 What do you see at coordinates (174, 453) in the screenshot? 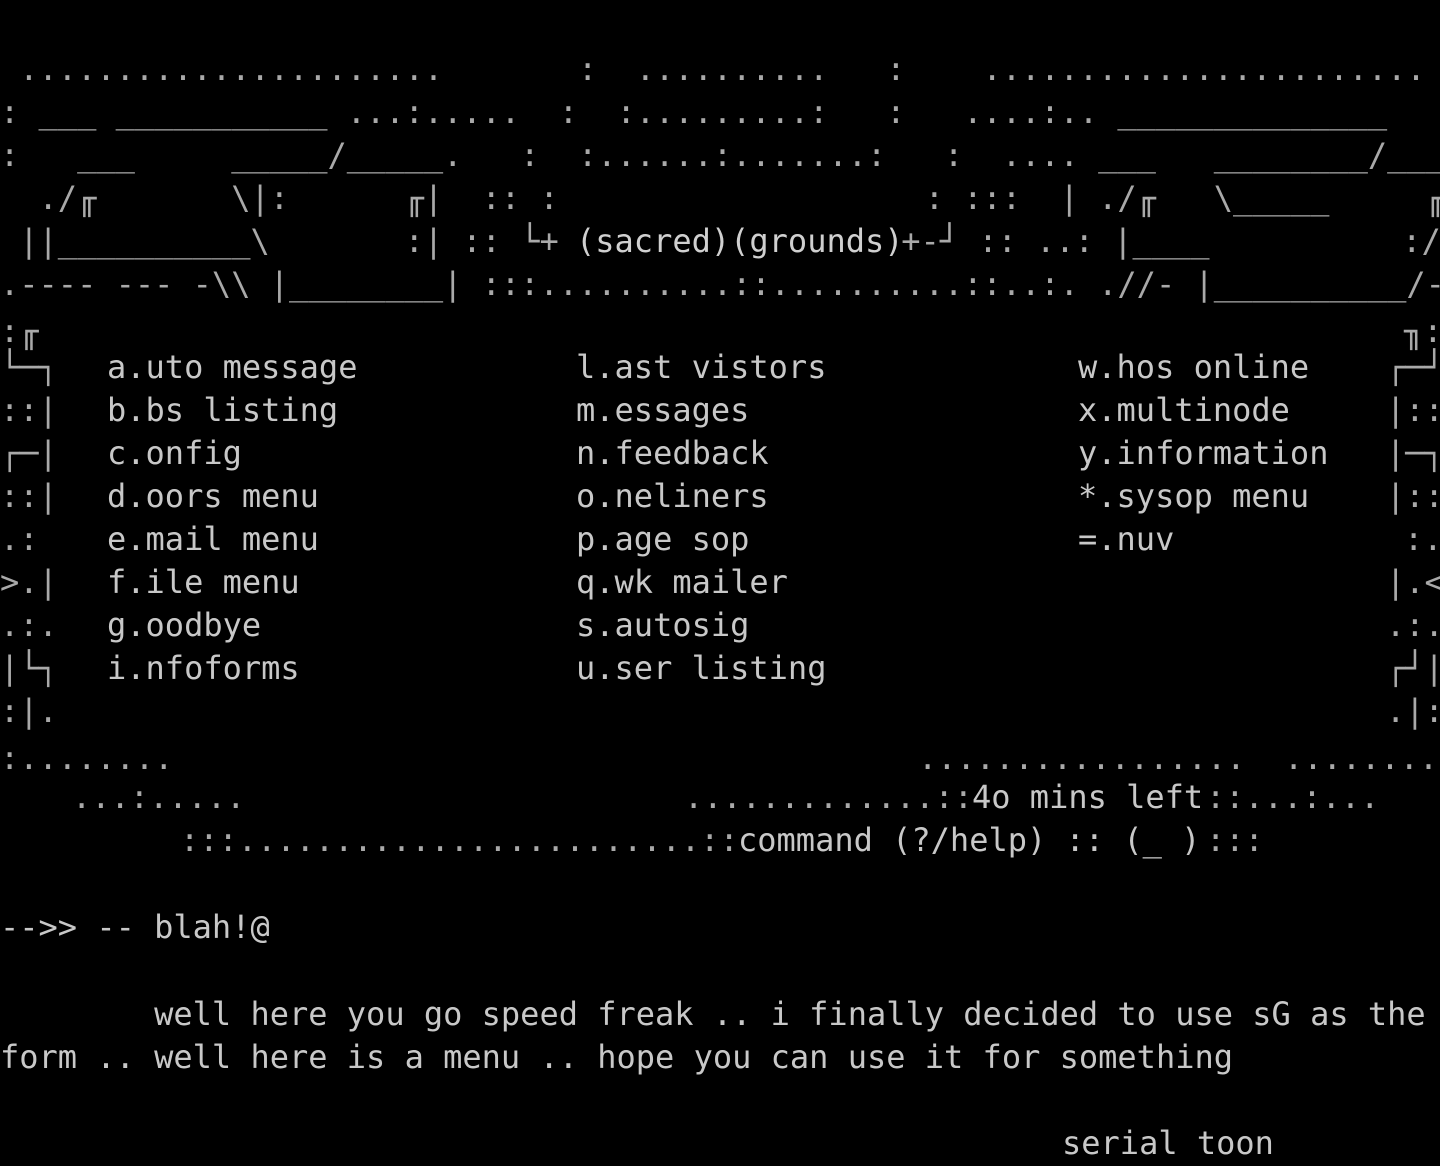
I see `menu-item-config: c.onfig` at bounding box center [174, 453].